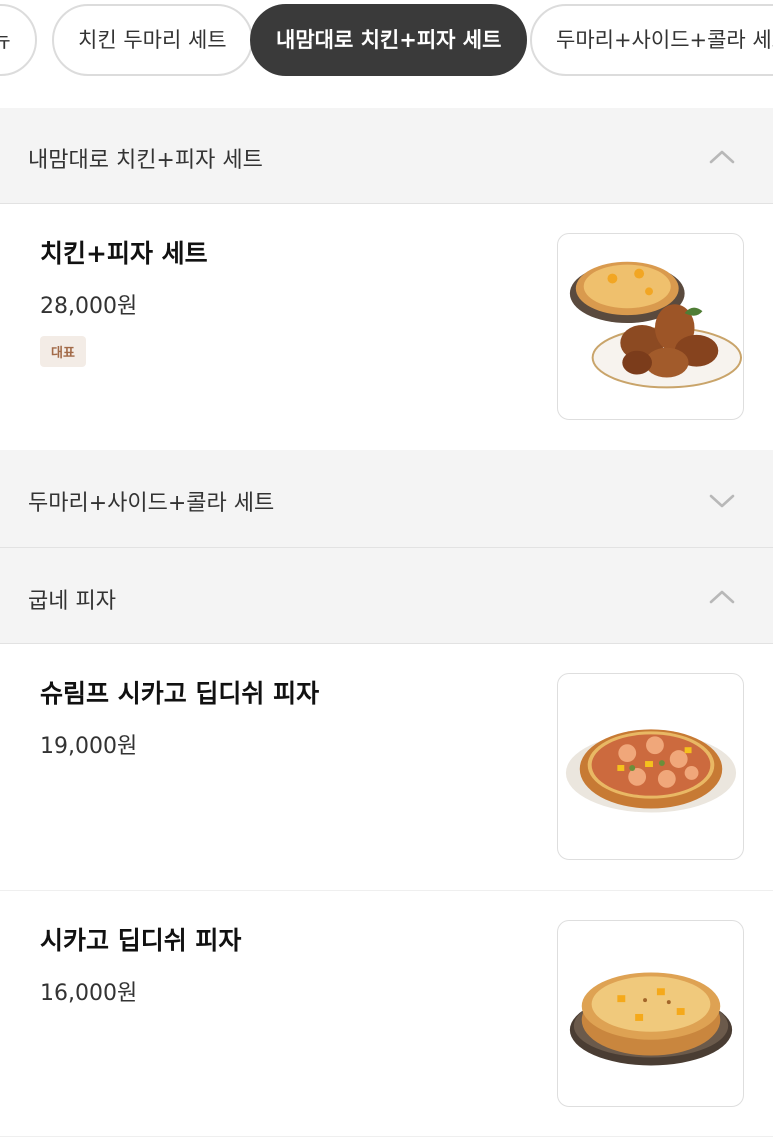 The height and width of the screenshot is (1139, 773). I want to click on item-price: 19,000원, so click(89, 746).